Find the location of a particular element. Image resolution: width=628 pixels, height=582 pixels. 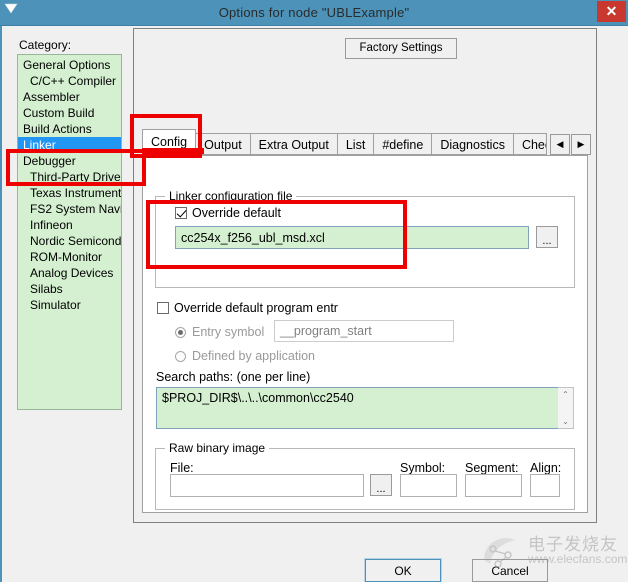

tab-checksum: Checksum is located at coordinates (529, 144).